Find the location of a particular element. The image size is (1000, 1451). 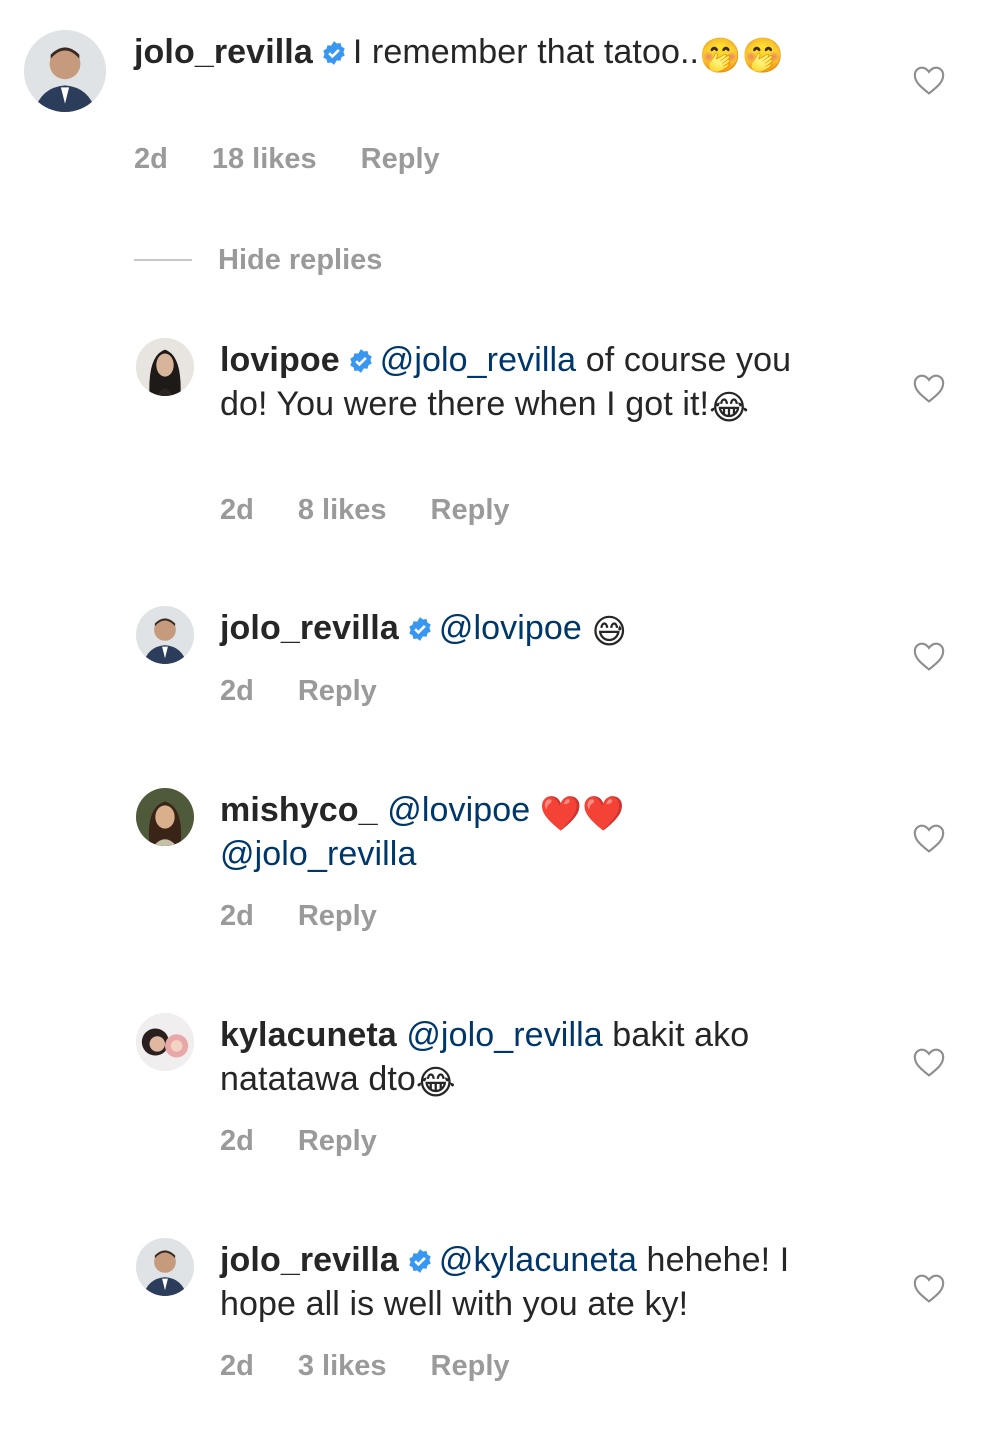

divider is located at coordinates (163, 260).